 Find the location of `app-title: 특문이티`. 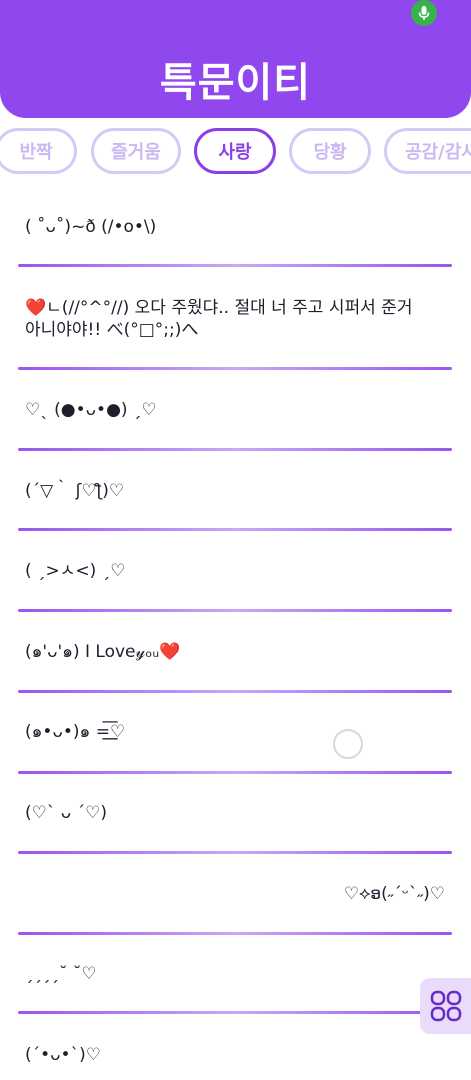

app-title: 특문이티 is located at coordinates (235, 83).